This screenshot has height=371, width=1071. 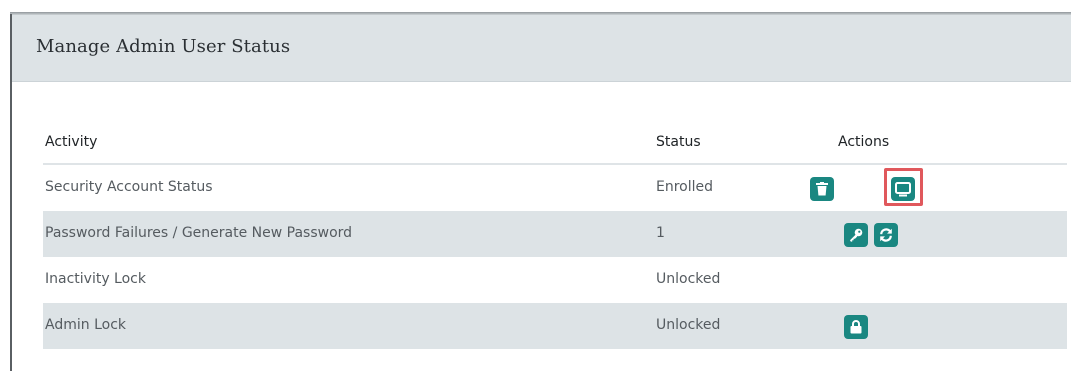 I want to click on generate-password-button, so click(x=856, y=235).